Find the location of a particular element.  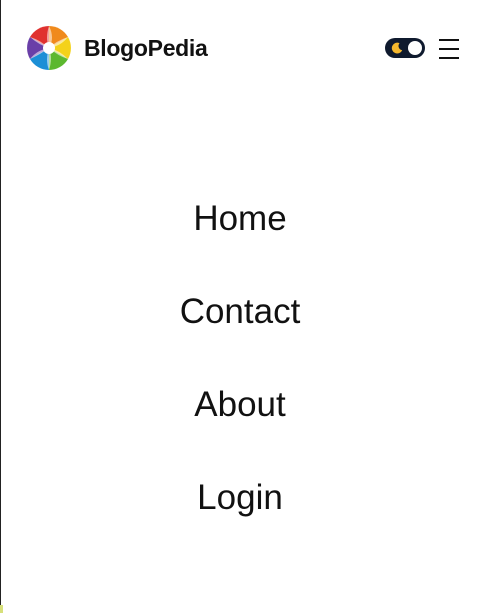

moon-icon is located at coordinates (397, 48).